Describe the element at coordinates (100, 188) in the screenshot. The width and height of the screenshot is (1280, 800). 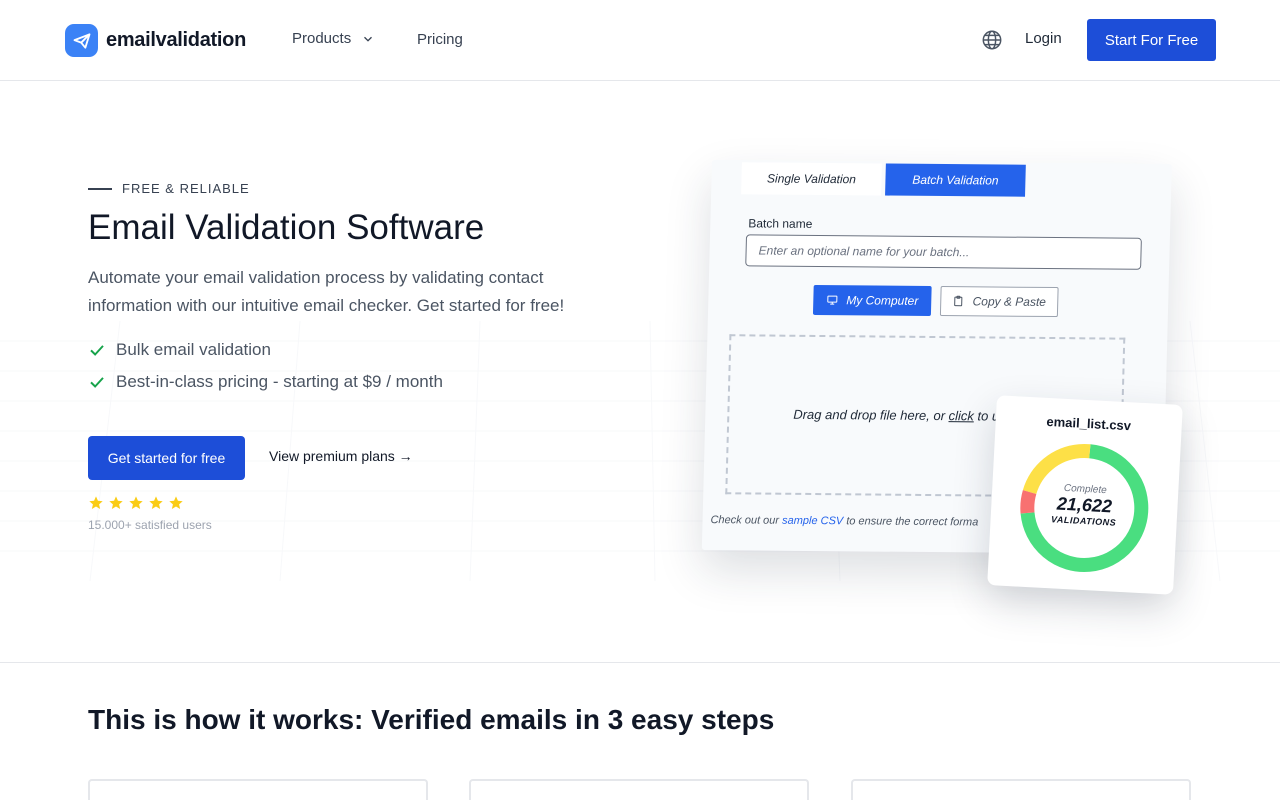
I see `eyebrow-dash` at that location.